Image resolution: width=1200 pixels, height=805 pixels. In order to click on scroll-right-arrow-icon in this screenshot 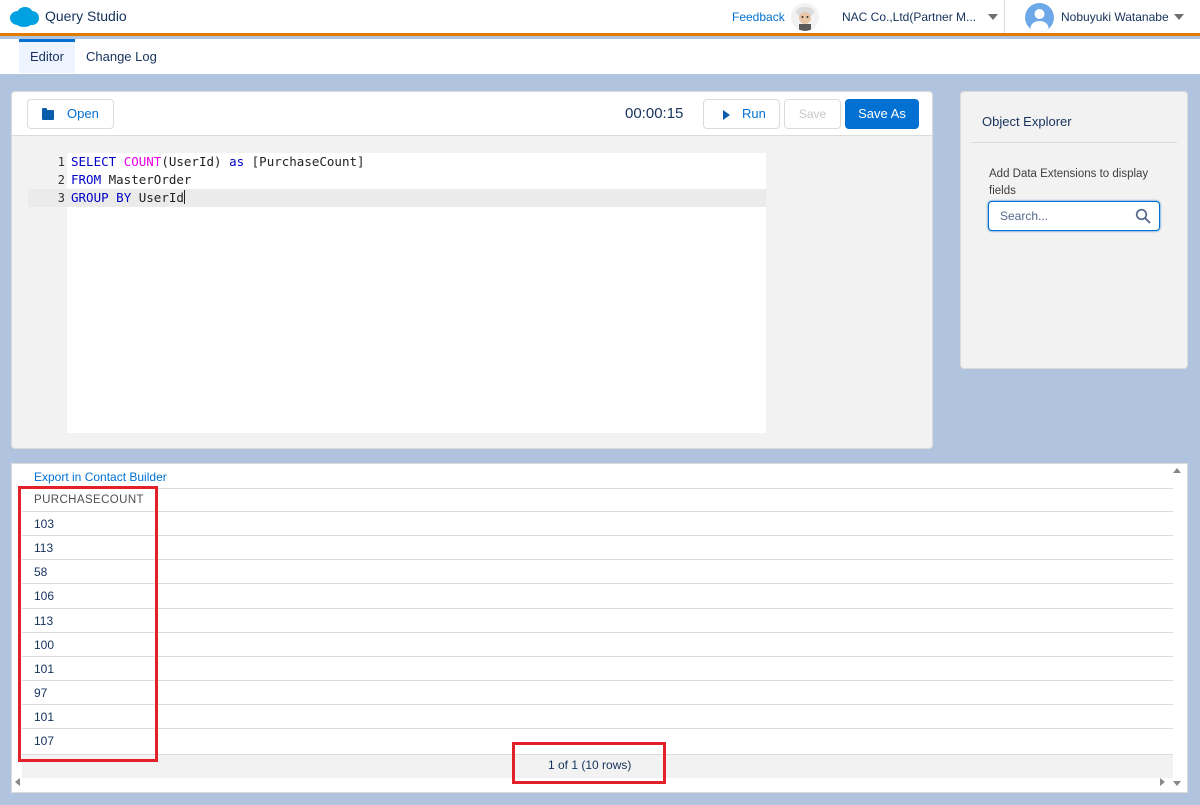, I will do `click(1162, 782)`.